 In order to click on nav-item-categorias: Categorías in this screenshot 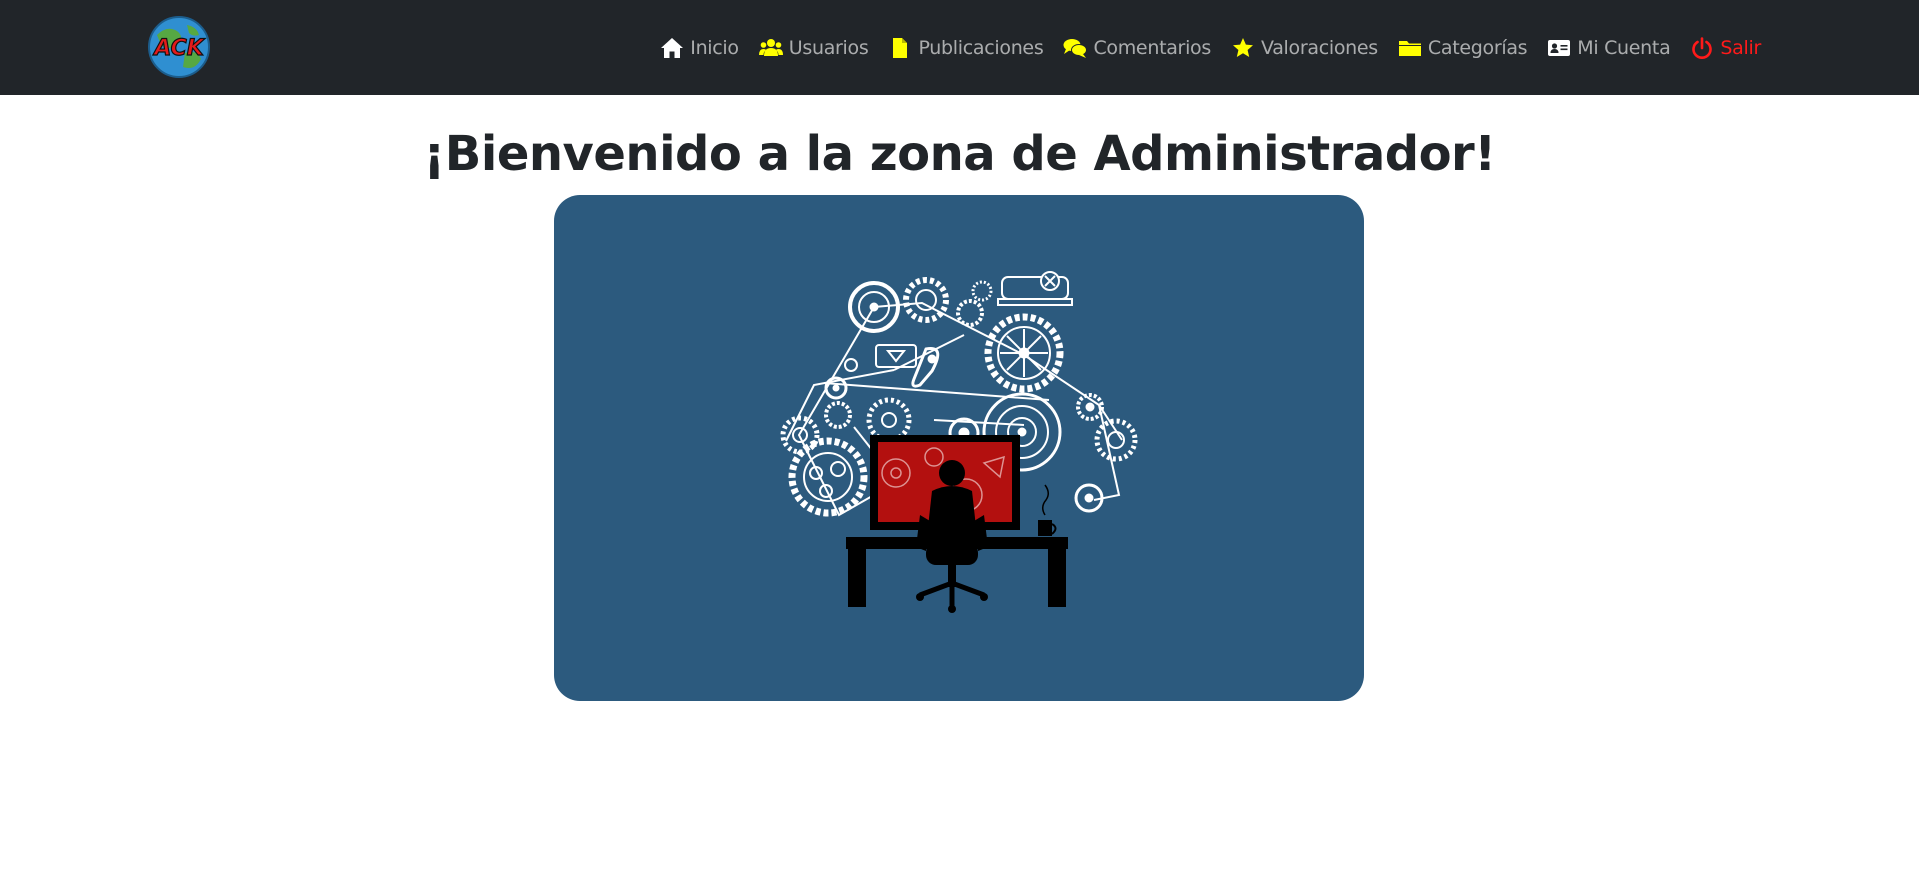, I will do `click(1463, 47)`.